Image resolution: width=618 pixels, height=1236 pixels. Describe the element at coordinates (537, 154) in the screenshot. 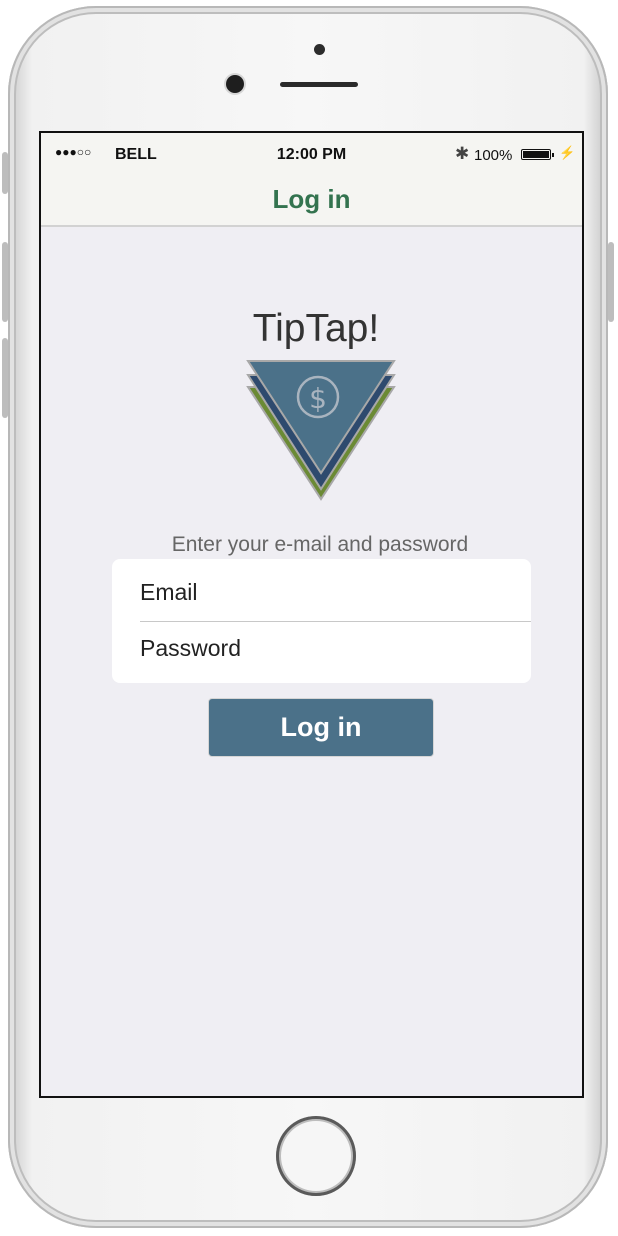

I see `battery-icon` at that location.